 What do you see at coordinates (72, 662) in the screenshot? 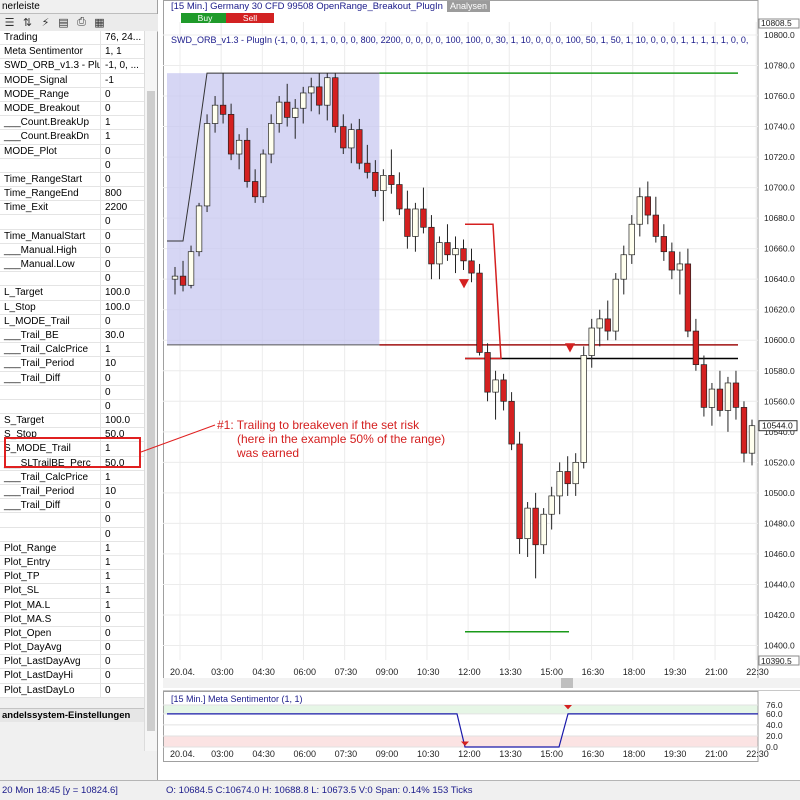
I see `property-row: Plot_LastDayAvg 0` at bounding box center [72, 662].